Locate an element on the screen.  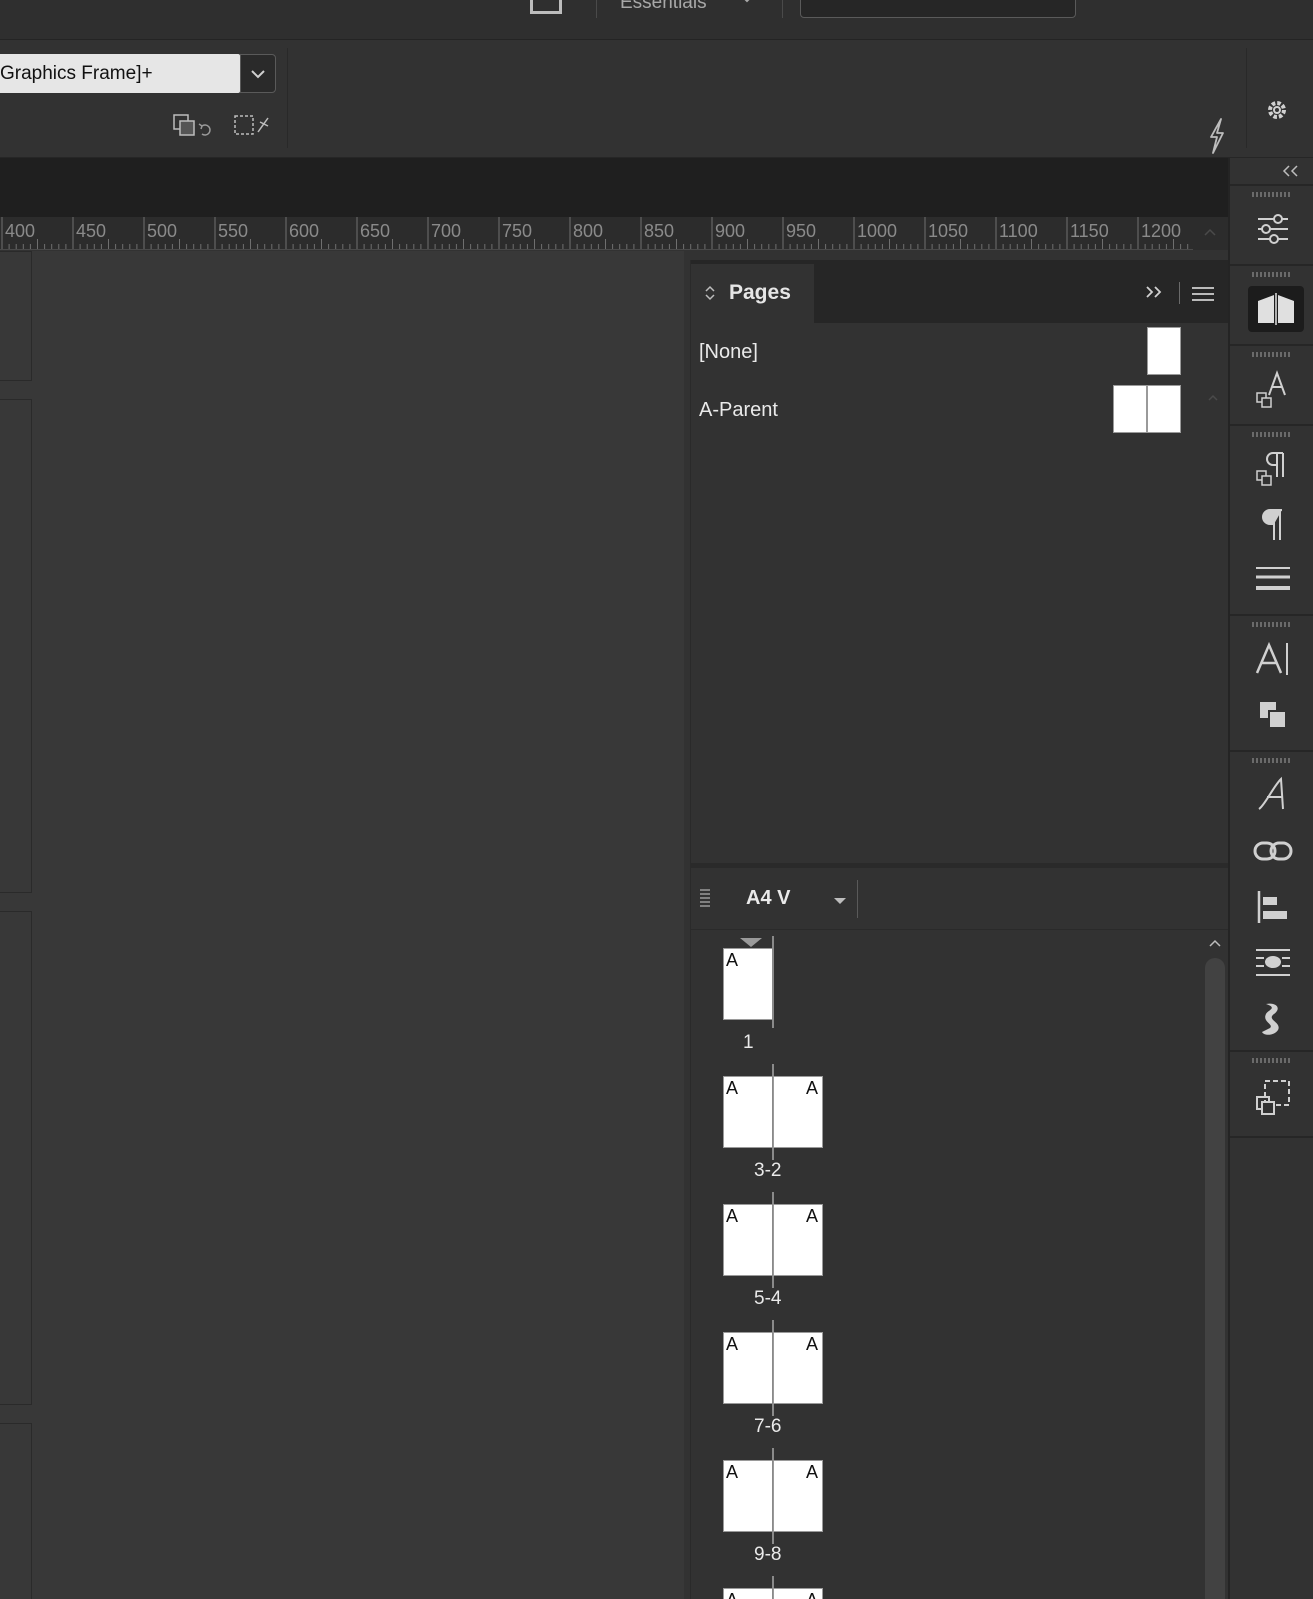
object-style-field: Graphics Frame]+ is located at coordinates (120, 73).